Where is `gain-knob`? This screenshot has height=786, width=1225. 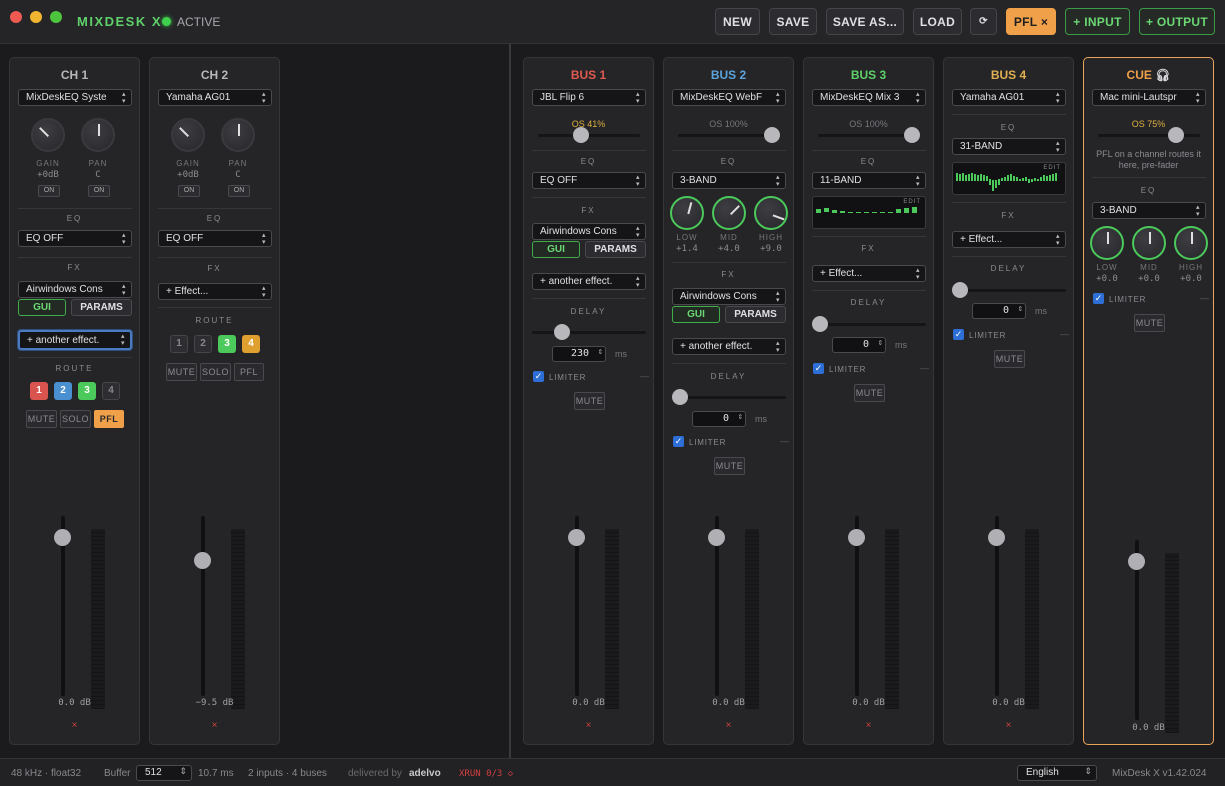
gain-knob is located at coordinates (48, 135).